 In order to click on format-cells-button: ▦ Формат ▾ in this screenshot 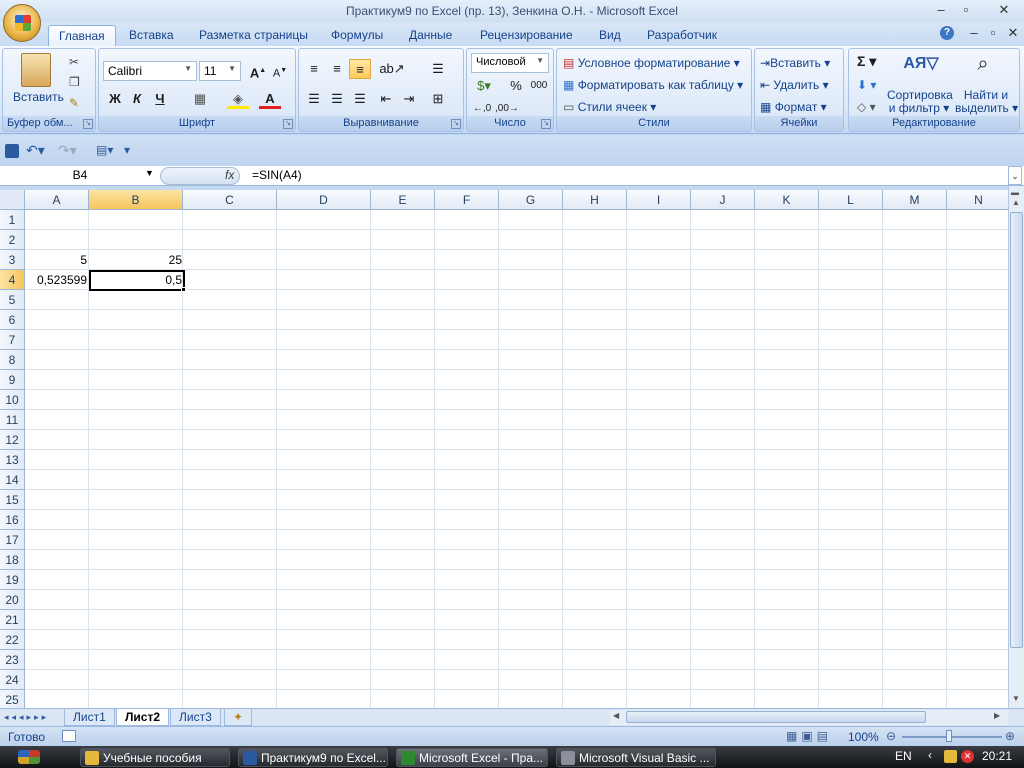, I will do `click(793, 107)`.